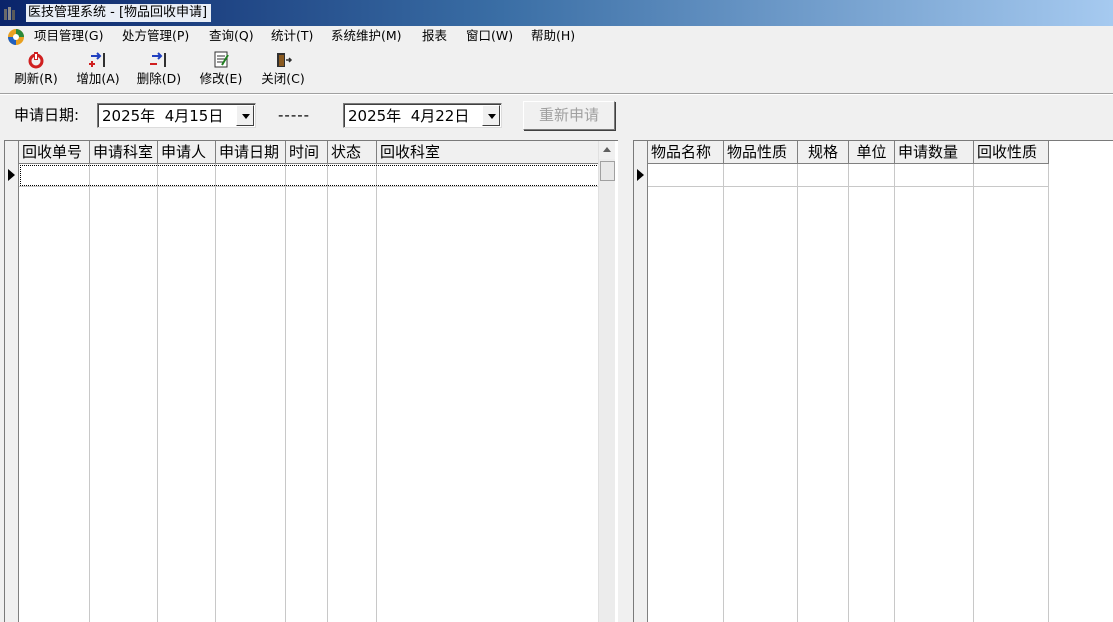 Image resolution: width=1113 pixels, height=622 pixels. Describe the element at coordinates (221, 70) in the screenshot. I see `edit-button: 修改(E)` at that location.